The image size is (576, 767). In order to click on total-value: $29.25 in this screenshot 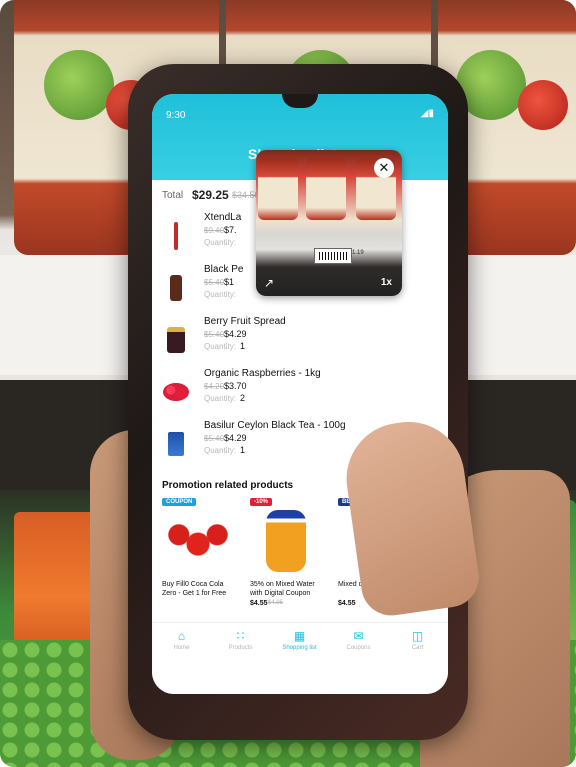, I will do `click(210, 195)`.